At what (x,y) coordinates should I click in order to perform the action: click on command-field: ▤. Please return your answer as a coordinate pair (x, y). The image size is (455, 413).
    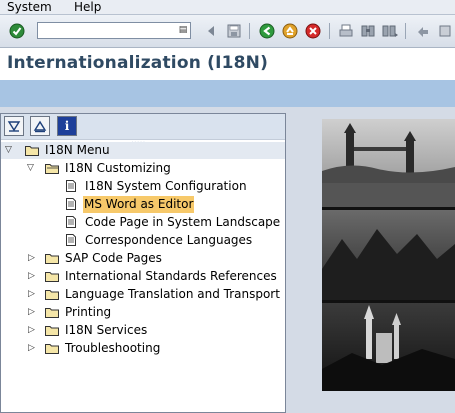
    Looking at the image, I should click on (114, 30).